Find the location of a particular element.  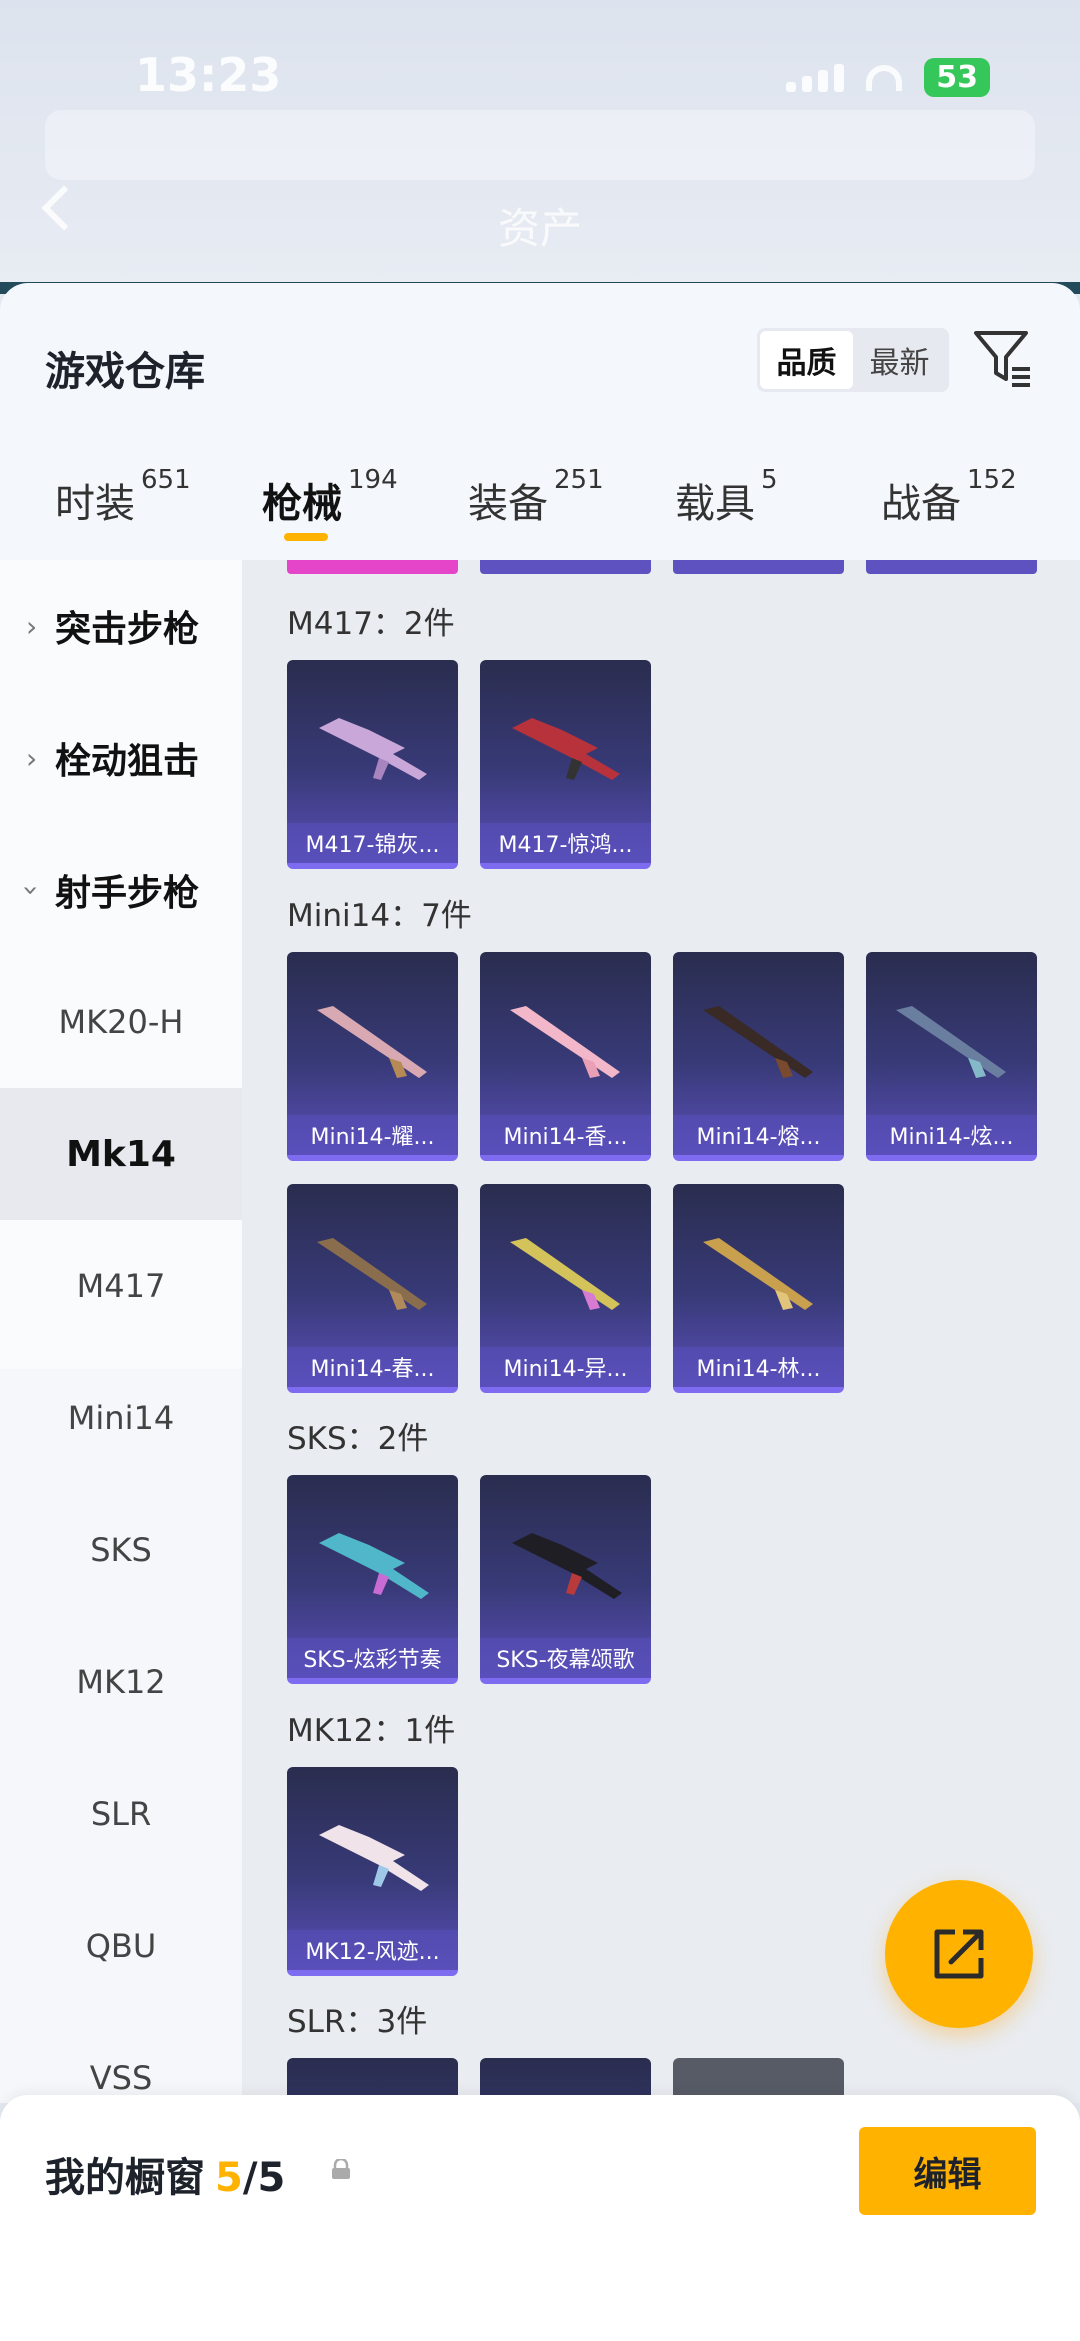

sidebar-item-mini14: Mini14 is located at coordinates (121, 1418).